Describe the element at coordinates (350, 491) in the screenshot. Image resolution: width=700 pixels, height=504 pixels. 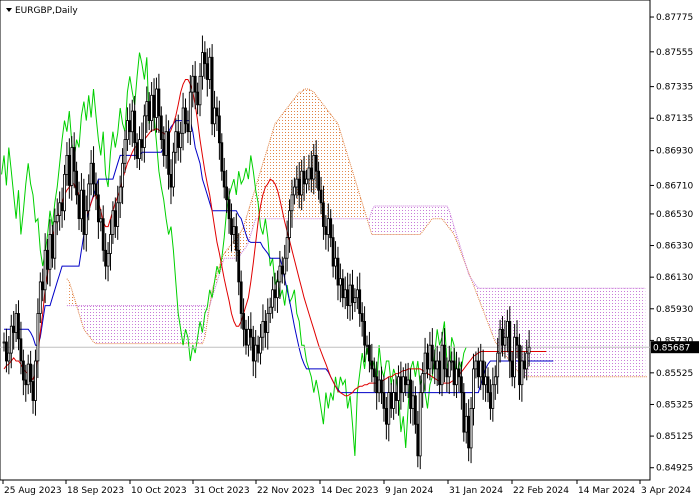
I see `time-tick-label: 14 Dec 2023` at that location.